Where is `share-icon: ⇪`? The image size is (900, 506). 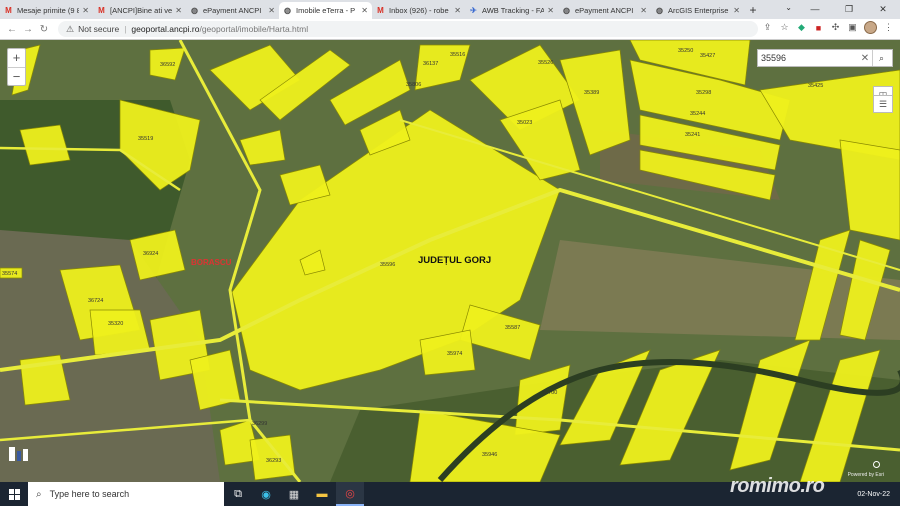 share-icon: ⇪ is located at coordinates (767, 27).